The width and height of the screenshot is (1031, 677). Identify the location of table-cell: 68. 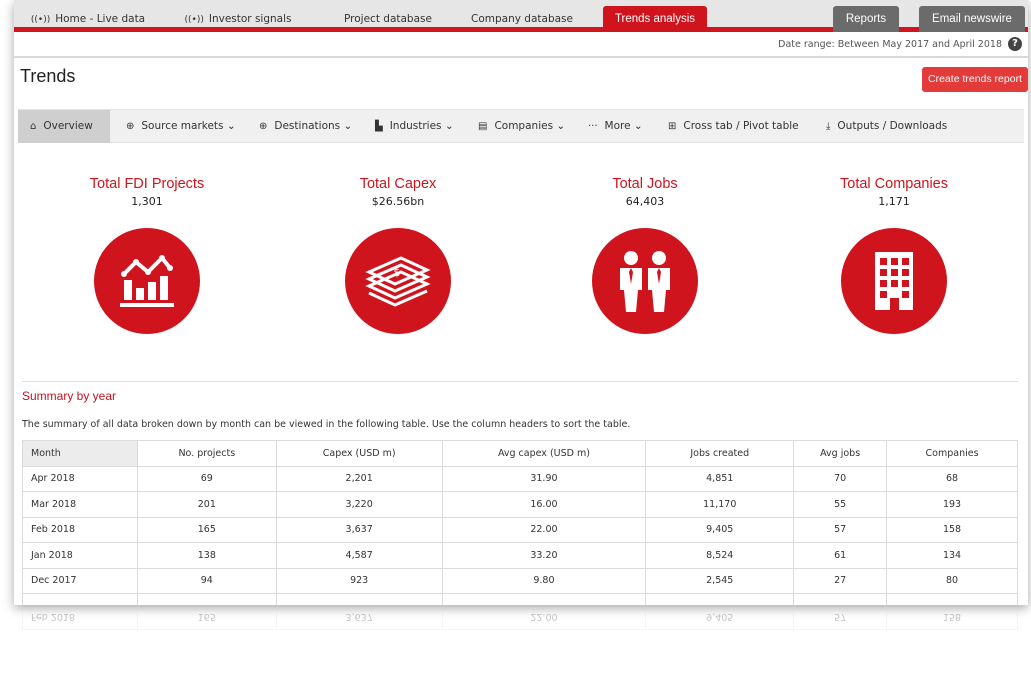
(952, 478).